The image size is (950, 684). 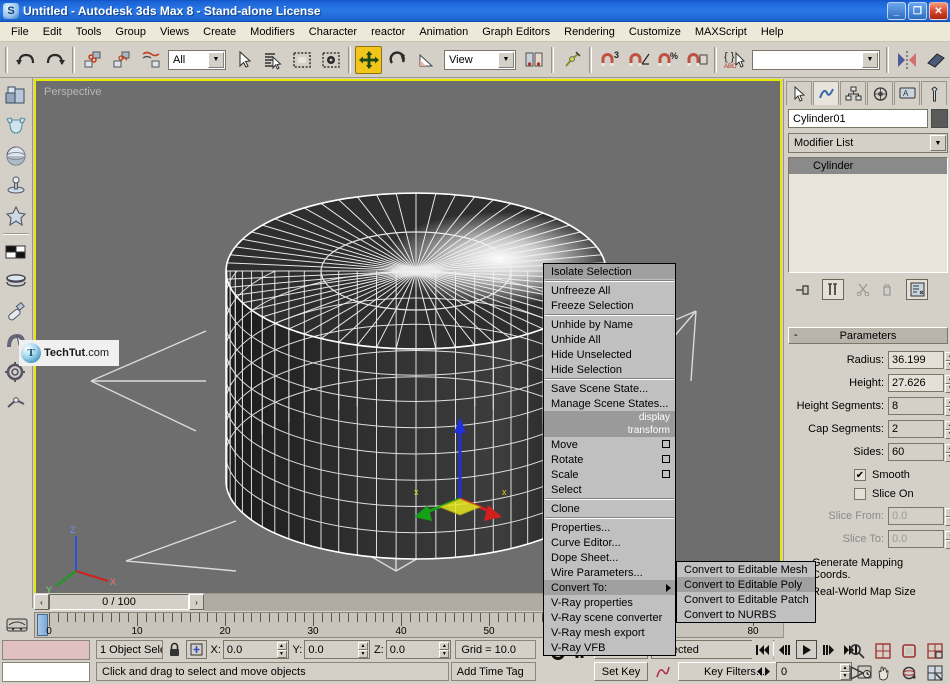 What do you see at coordinates (896, 11) in the screenshot?
I see `minimize-button: _` at bounding box center [896, 11].